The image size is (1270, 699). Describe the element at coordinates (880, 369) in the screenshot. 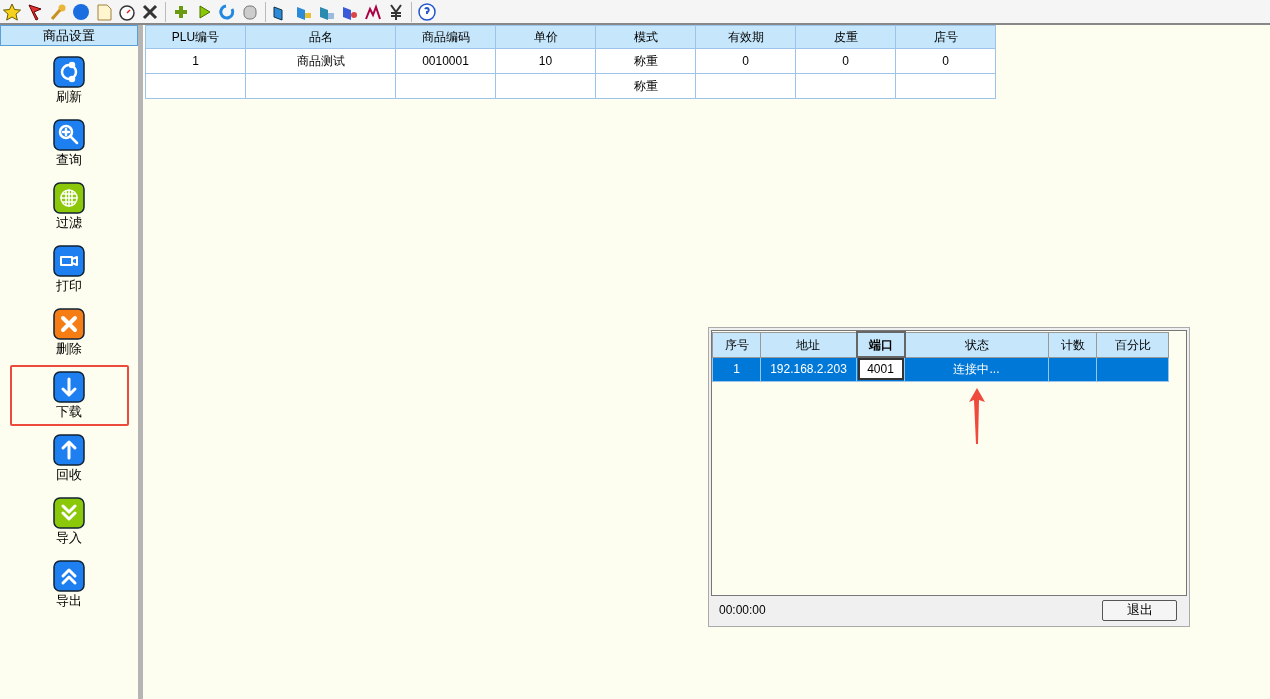

I see `port-input: 4001` at that location.